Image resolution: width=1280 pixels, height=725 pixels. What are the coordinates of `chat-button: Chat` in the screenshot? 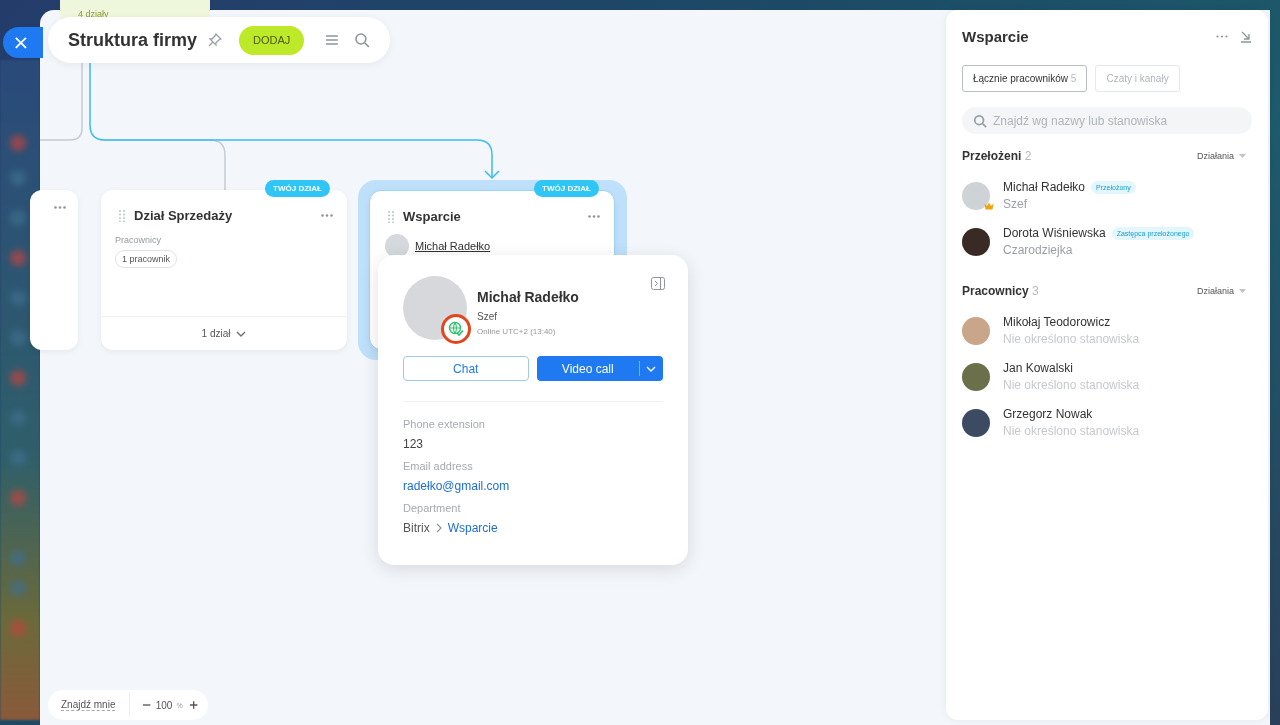 It's located at (466, 368).